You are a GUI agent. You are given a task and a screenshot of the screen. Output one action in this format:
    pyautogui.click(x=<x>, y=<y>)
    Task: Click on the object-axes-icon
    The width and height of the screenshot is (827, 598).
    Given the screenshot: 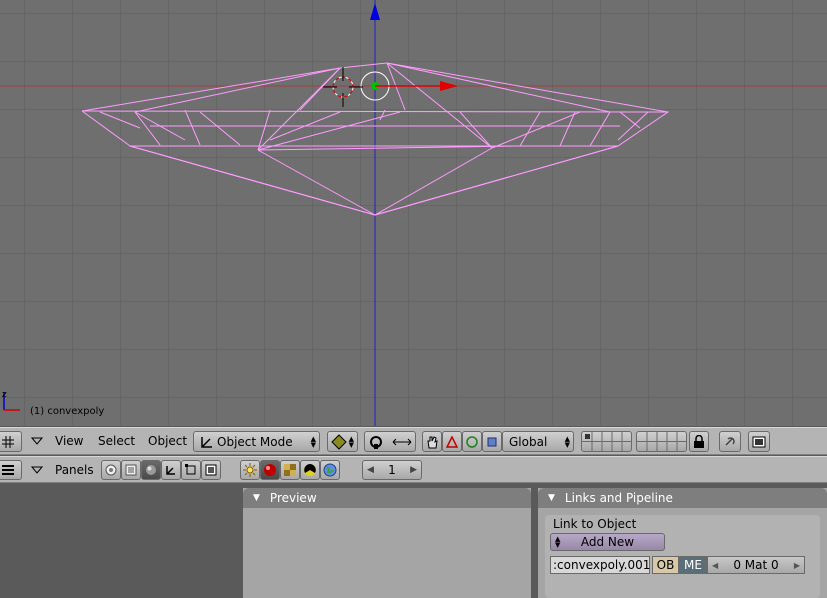 What is the action you would take?
    pyautogui.click(x=170, y=470)
    